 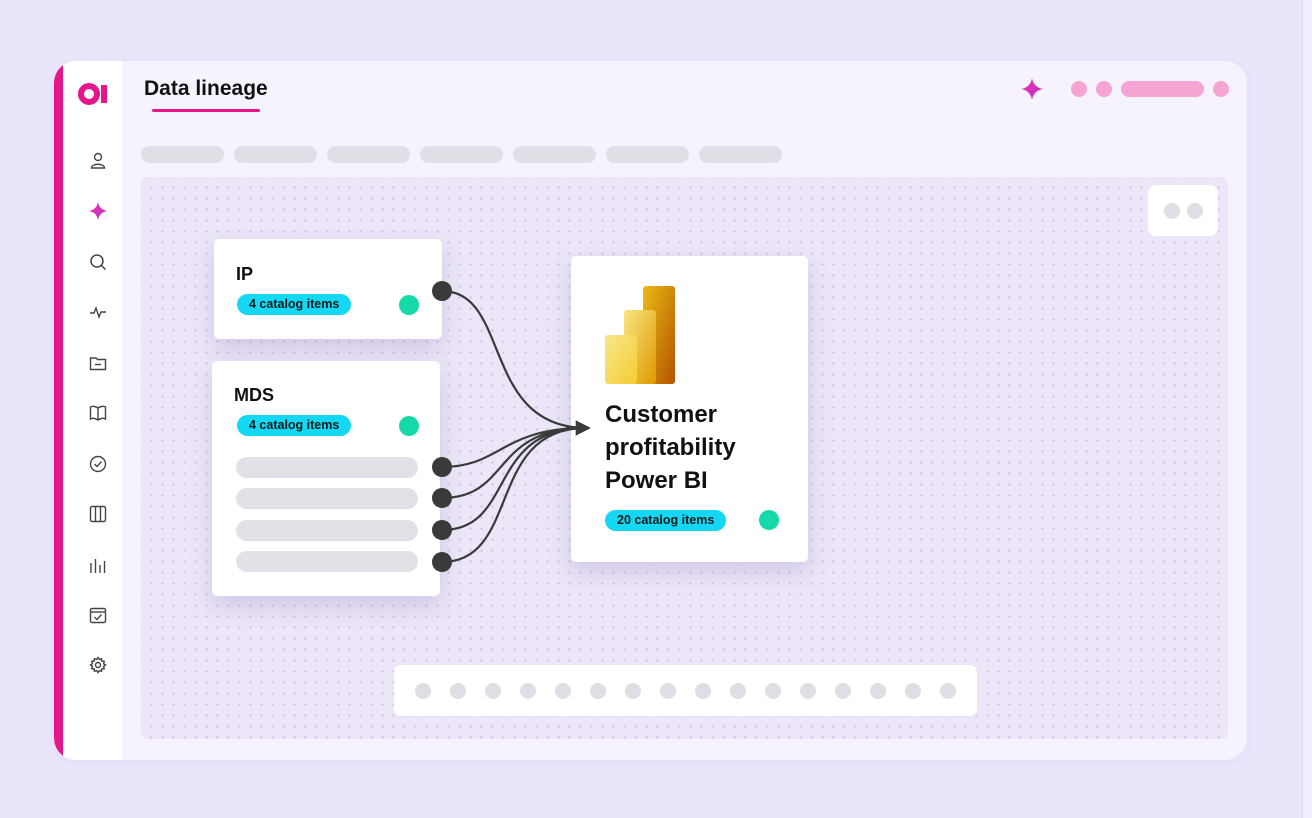 I want to click on catalog-items-badge: 20 catalog items, so click(x=666, y=520).